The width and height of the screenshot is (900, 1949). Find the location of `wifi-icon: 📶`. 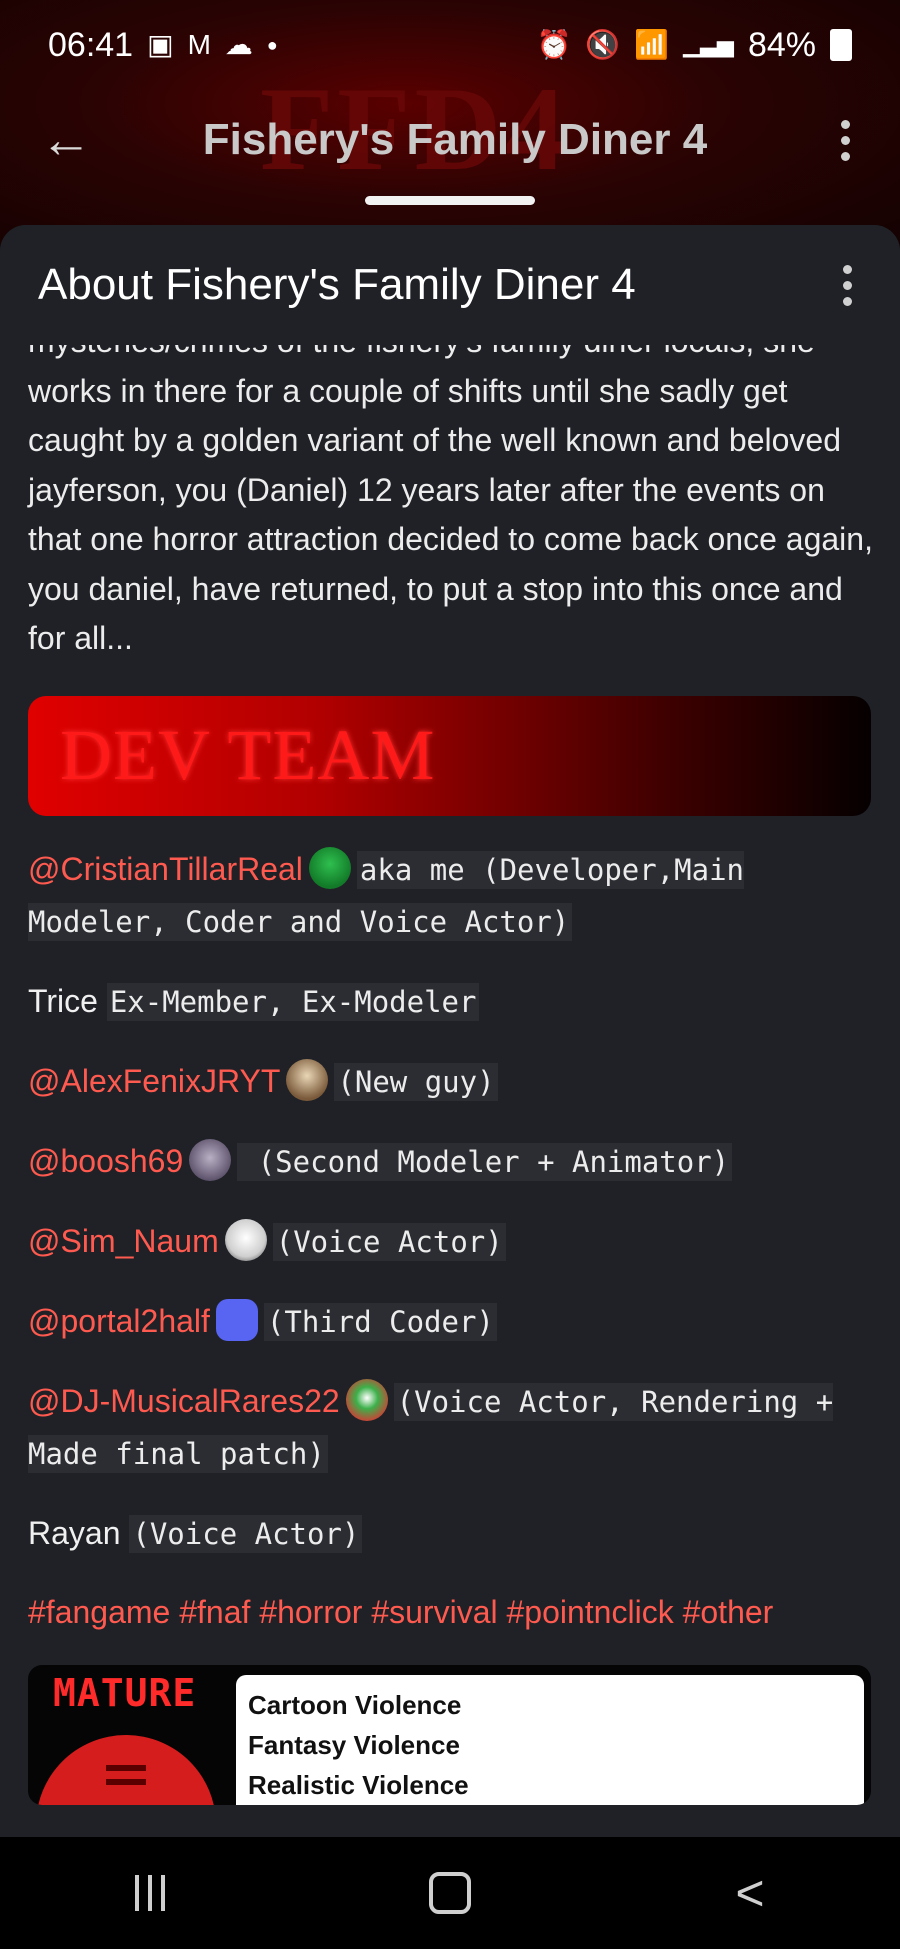

wifi-icon: 📶 is located at coordinates (652, 44).